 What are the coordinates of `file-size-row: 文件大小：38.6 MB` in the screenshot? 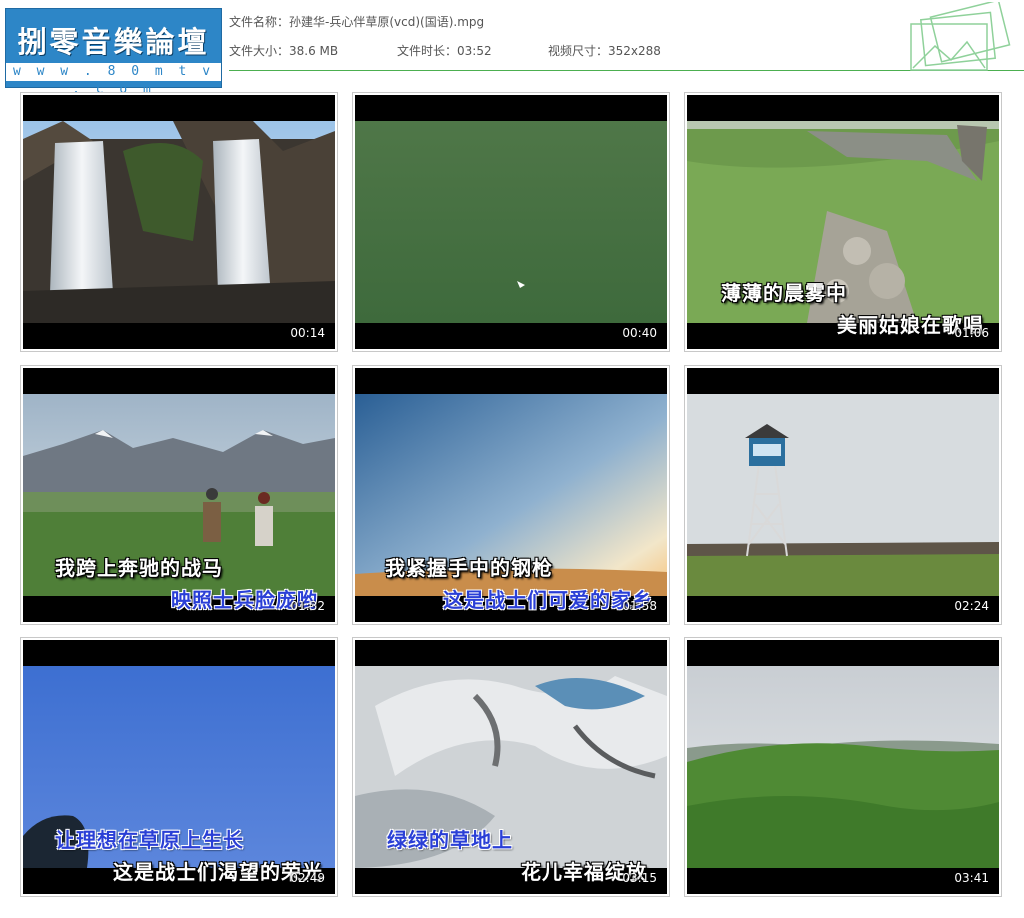 It's located at (283, 50).